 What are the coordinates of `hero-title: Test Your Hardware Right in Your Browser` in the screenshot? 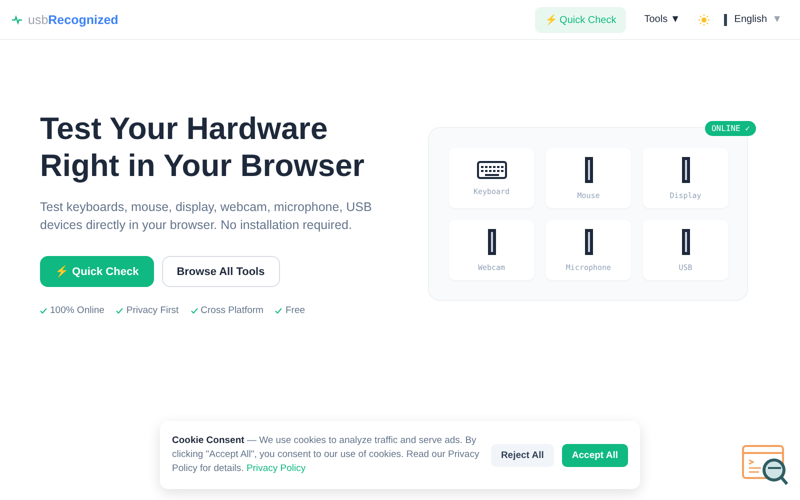 It's located at (203, 147).